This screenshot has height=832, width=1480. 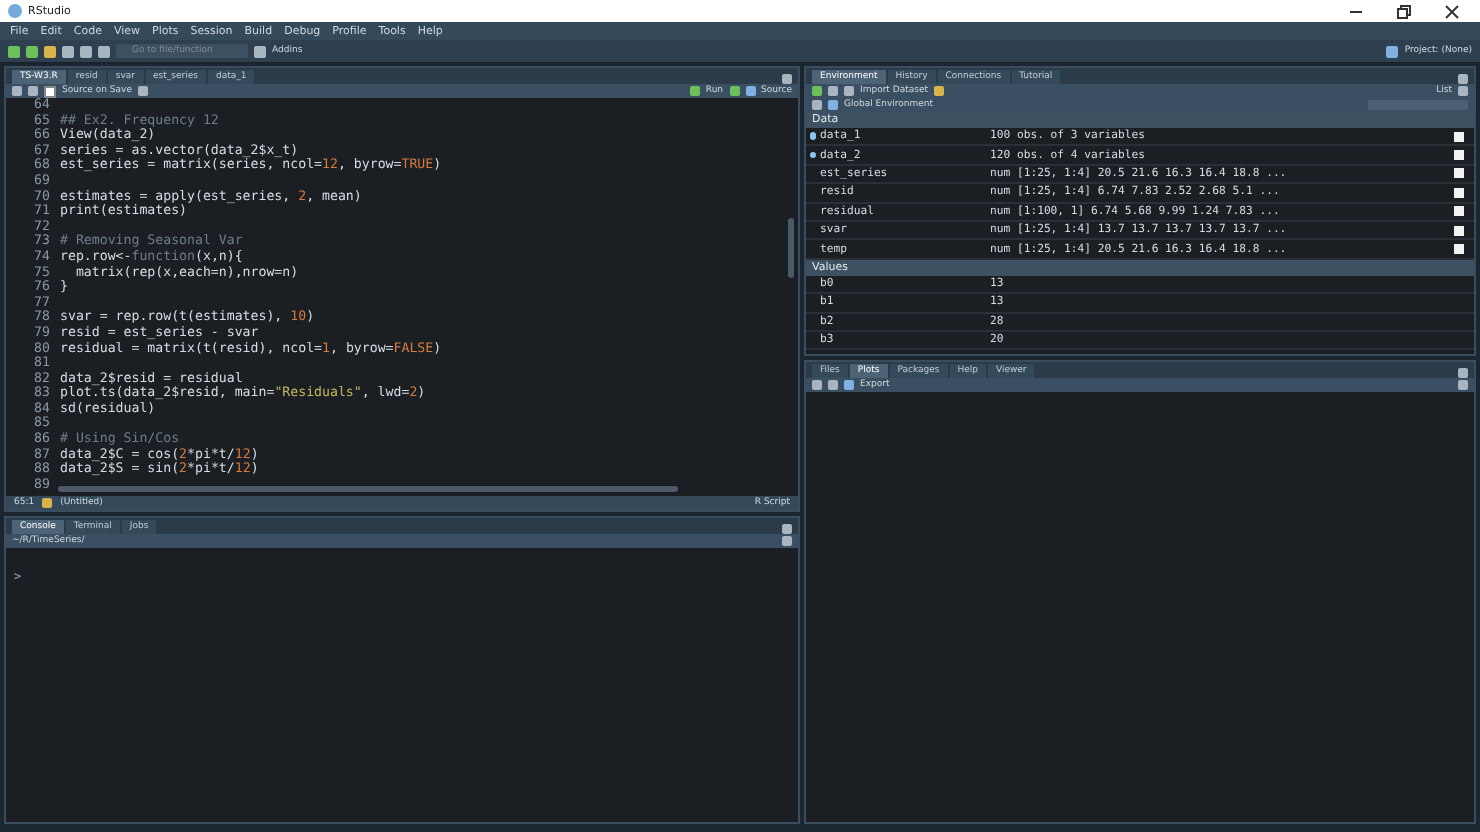 What do you see at coordinates (1404, 11) in the screenshot?
I see `restore-icon` at bounding box center [1404, 11].